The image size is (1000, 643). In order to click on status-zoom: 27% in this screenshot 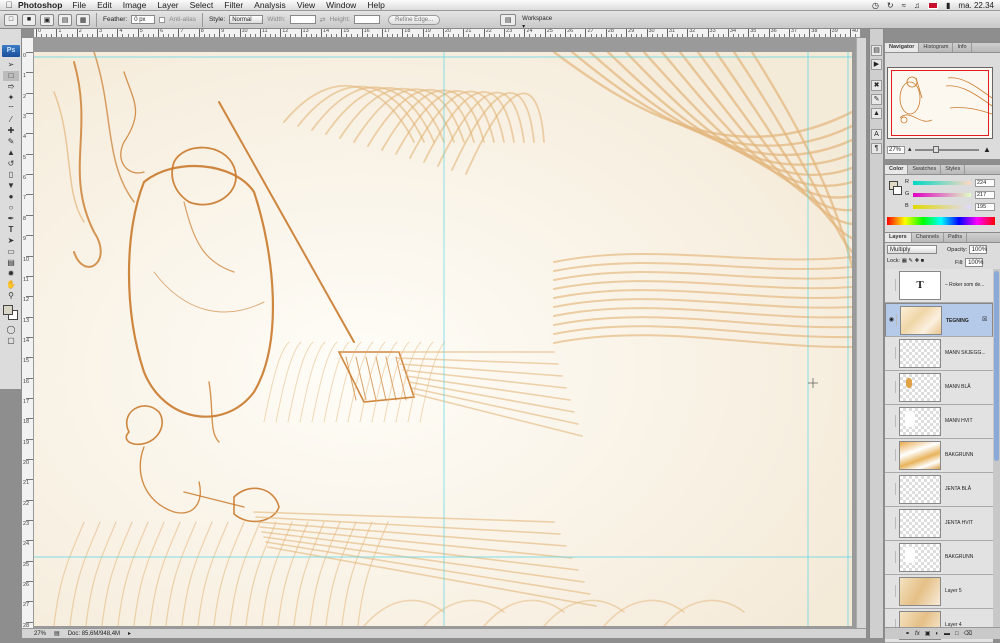, I will do `click(40, 634)`.